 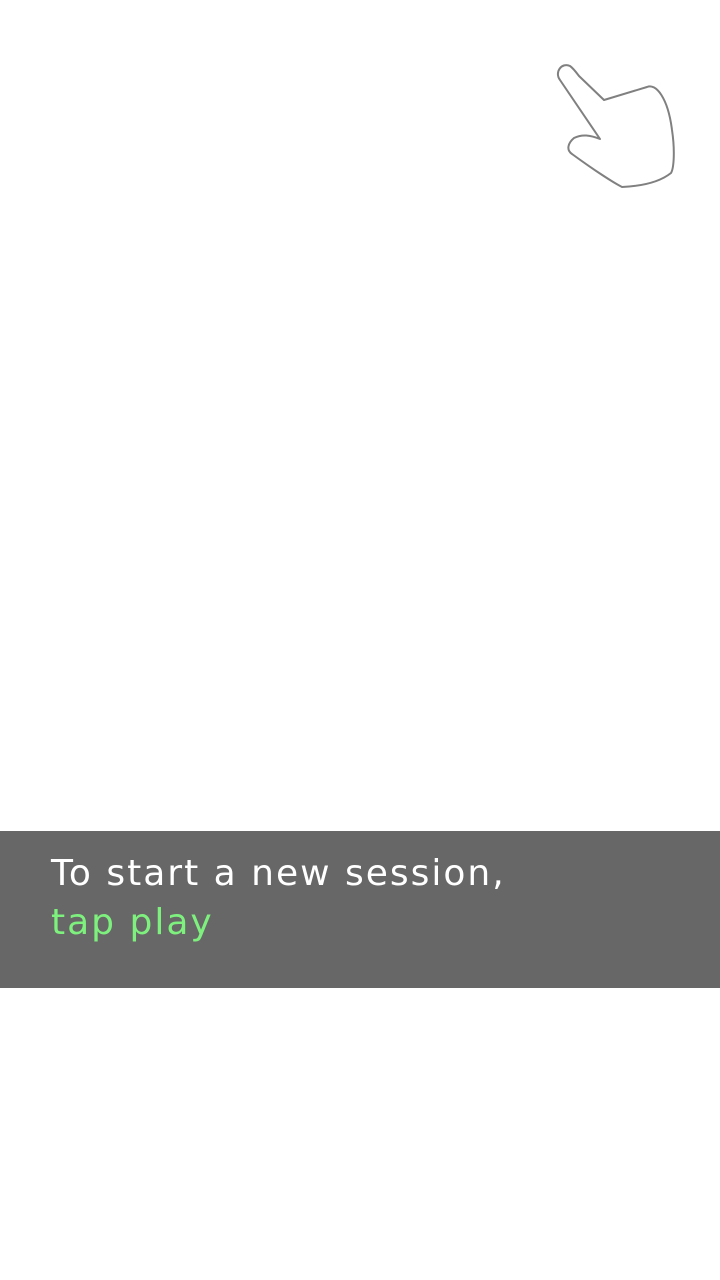 I want to click on hint-text: To start a new session,, so click(x=278, y=873).